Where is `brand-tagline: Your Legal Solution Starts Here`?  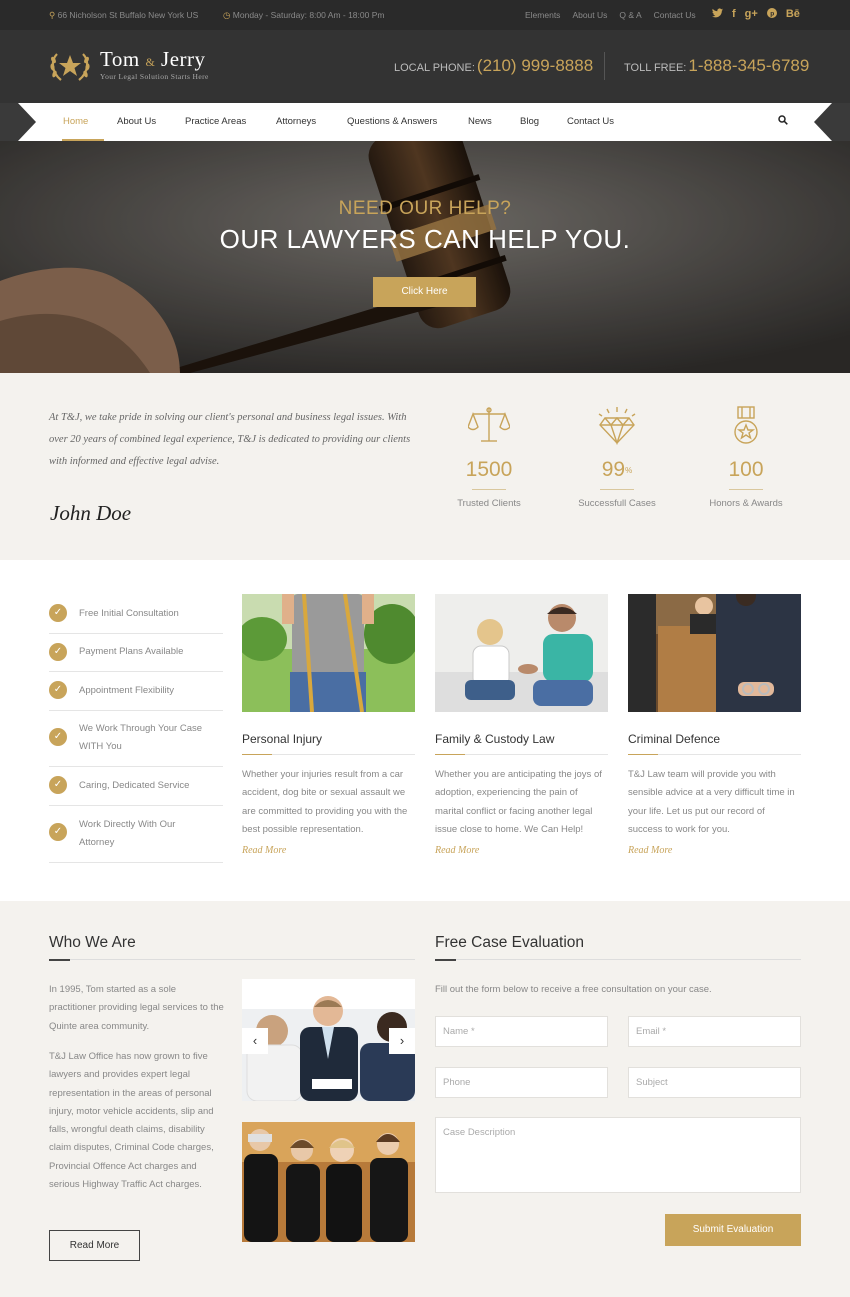 brand-tagline: Your Legal Solution Starts Here is located at coordinates (154, 76).